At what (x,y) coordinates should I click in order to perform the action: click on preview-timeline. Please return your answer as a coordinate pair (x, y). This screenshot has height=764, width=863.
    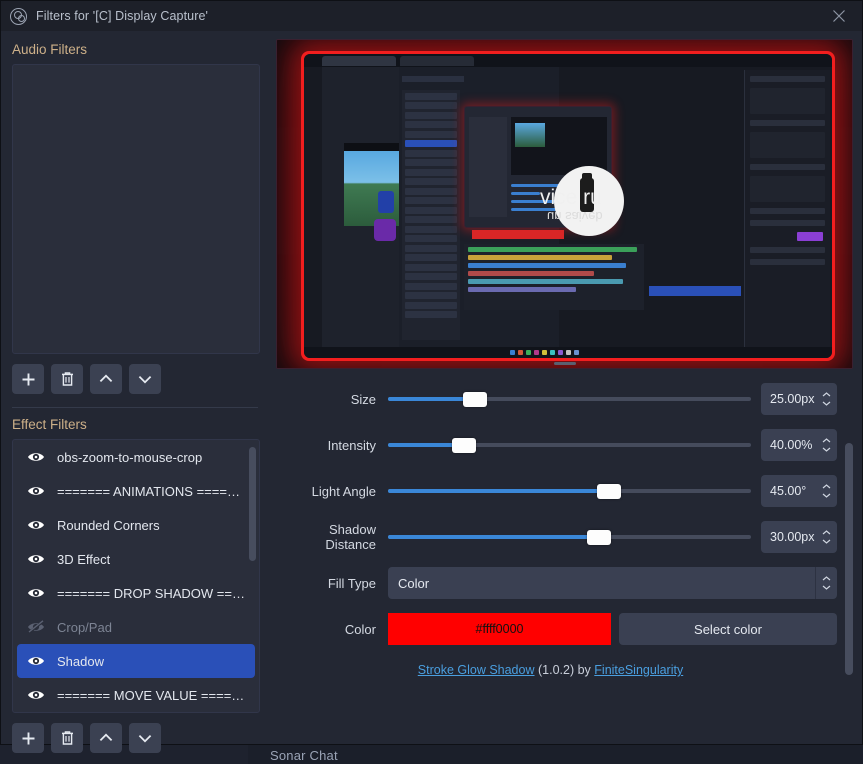
    Looking at the image, I should click on (554, 277).